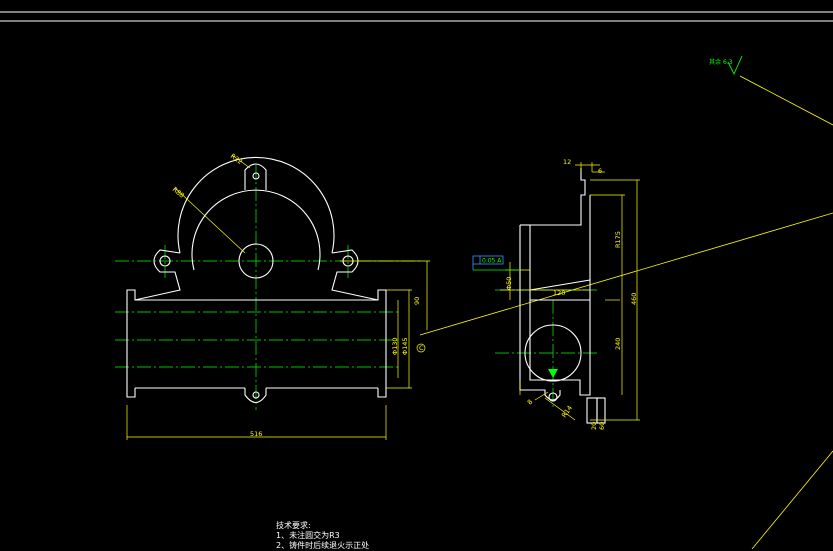  Describe the element at coordinates (323, 545) in the screenshot. I see `notes-line-2: 2、铸件时后续退火示正处` at that location.